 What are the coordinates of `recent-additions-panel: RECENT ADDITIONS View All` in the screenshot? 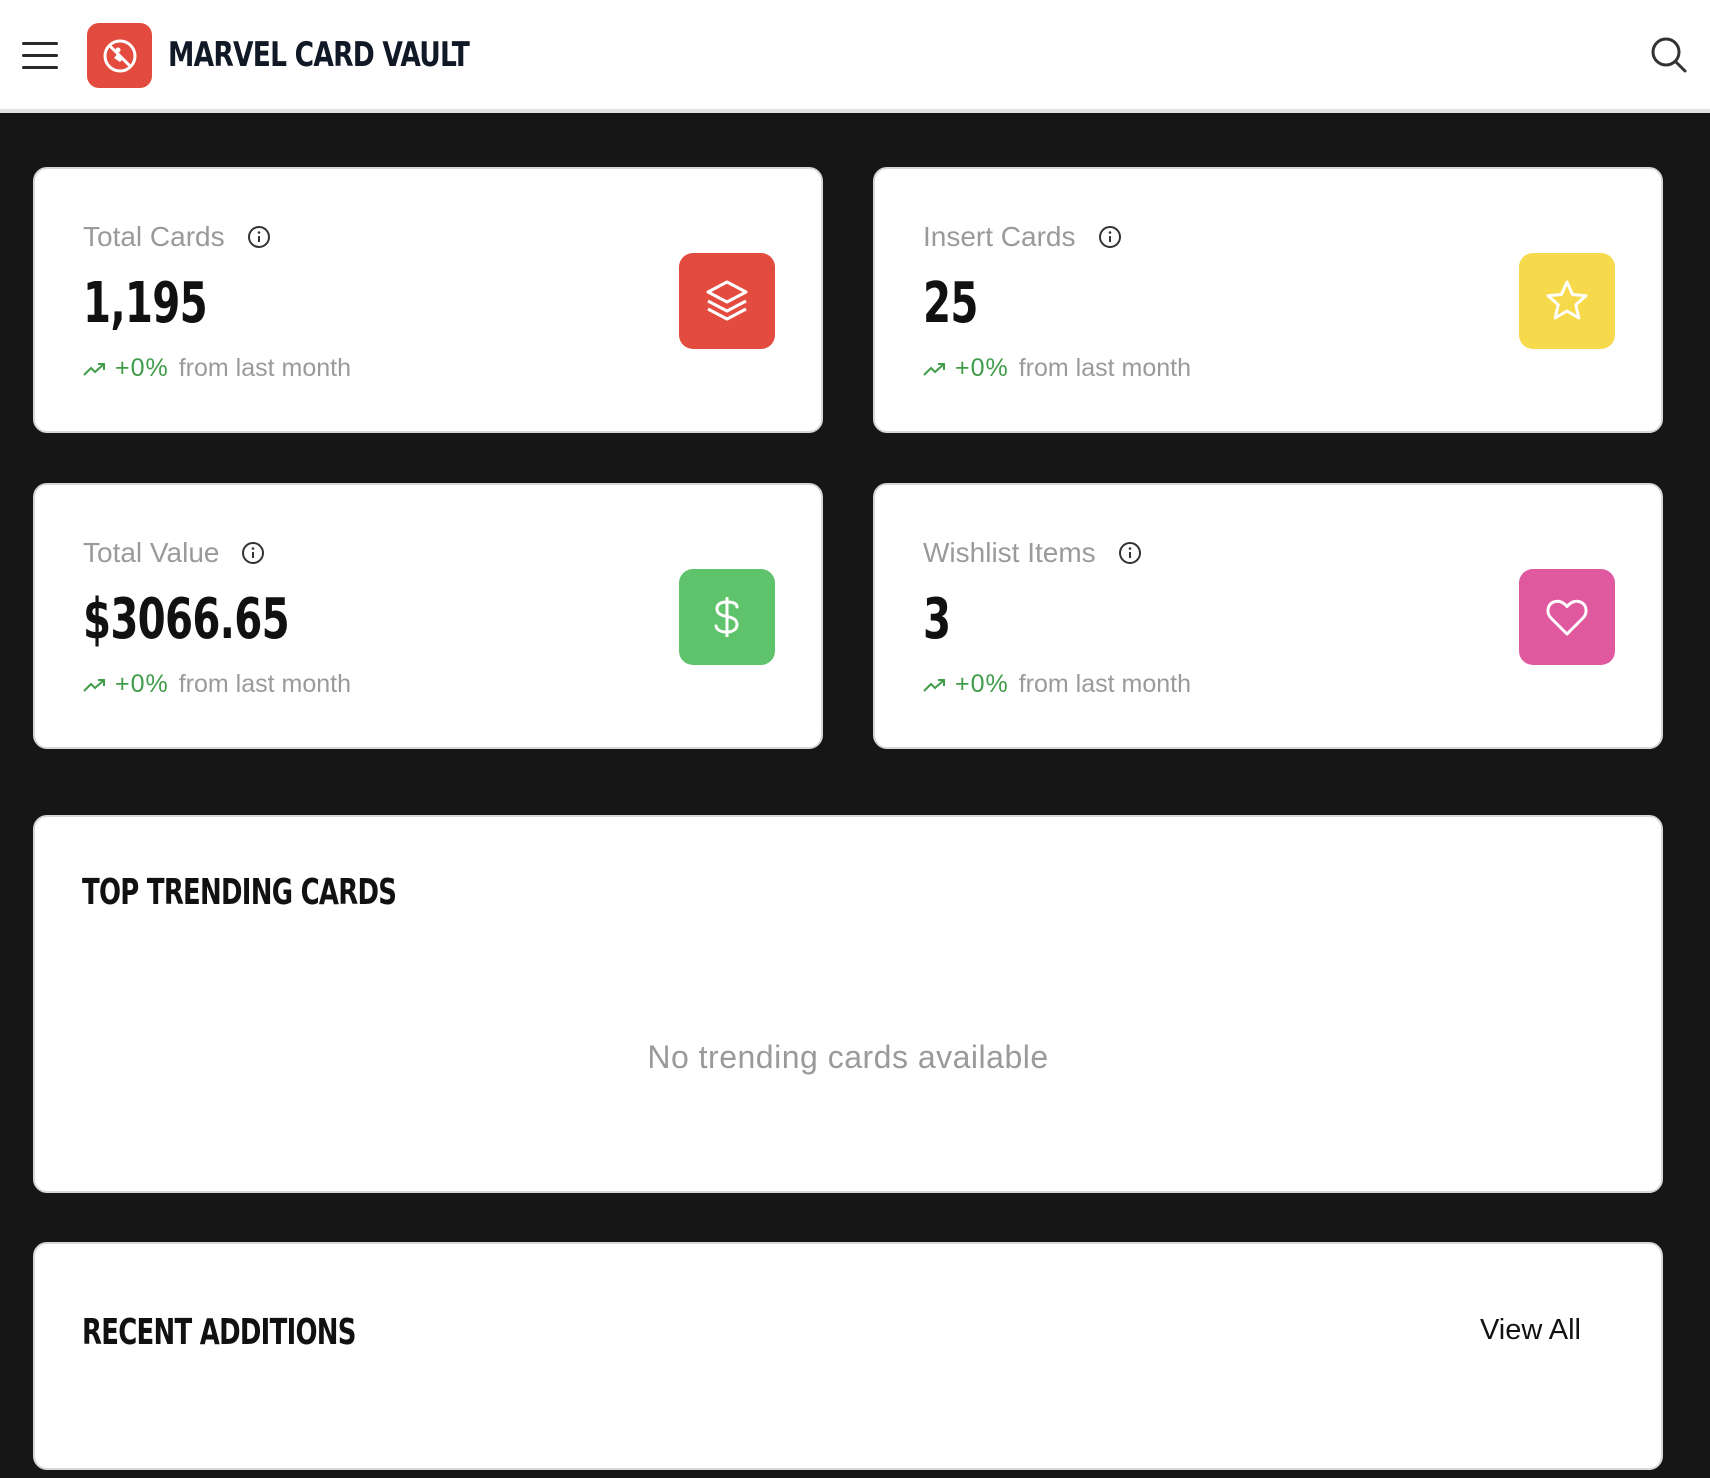 It's located at (848, 1356).